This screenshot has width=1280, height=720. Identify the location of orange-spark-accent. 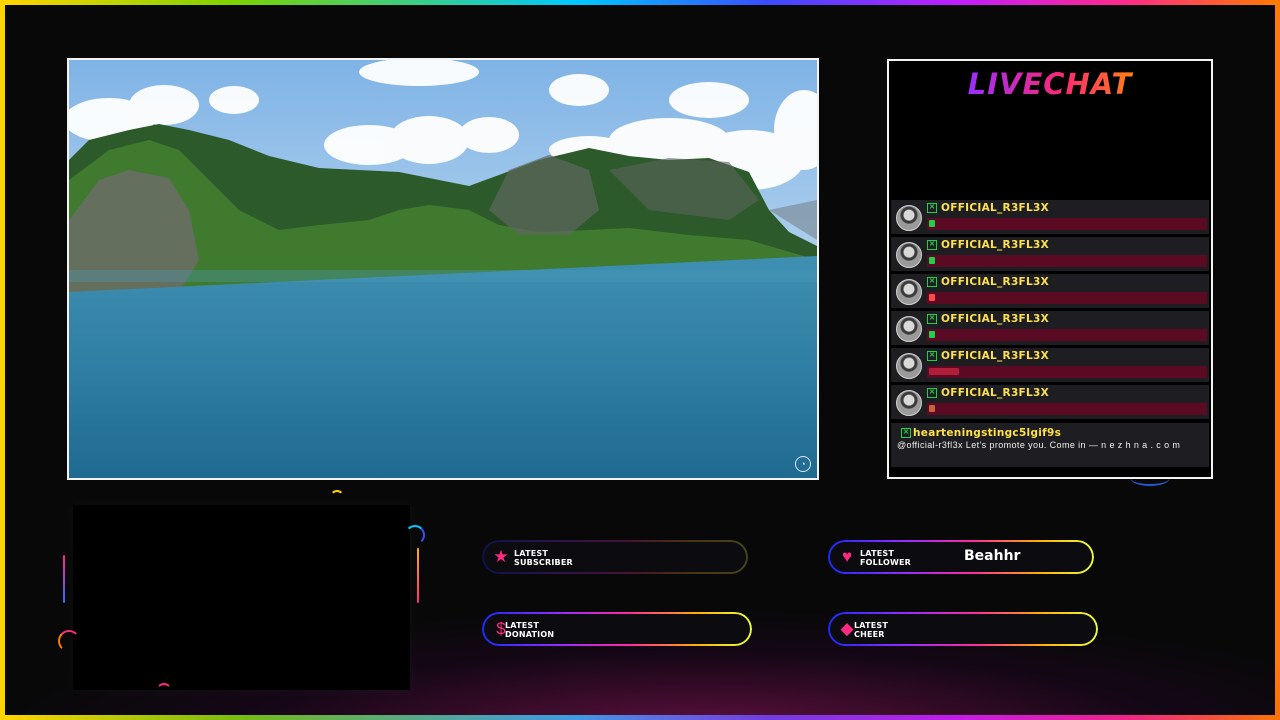
(418, 575).